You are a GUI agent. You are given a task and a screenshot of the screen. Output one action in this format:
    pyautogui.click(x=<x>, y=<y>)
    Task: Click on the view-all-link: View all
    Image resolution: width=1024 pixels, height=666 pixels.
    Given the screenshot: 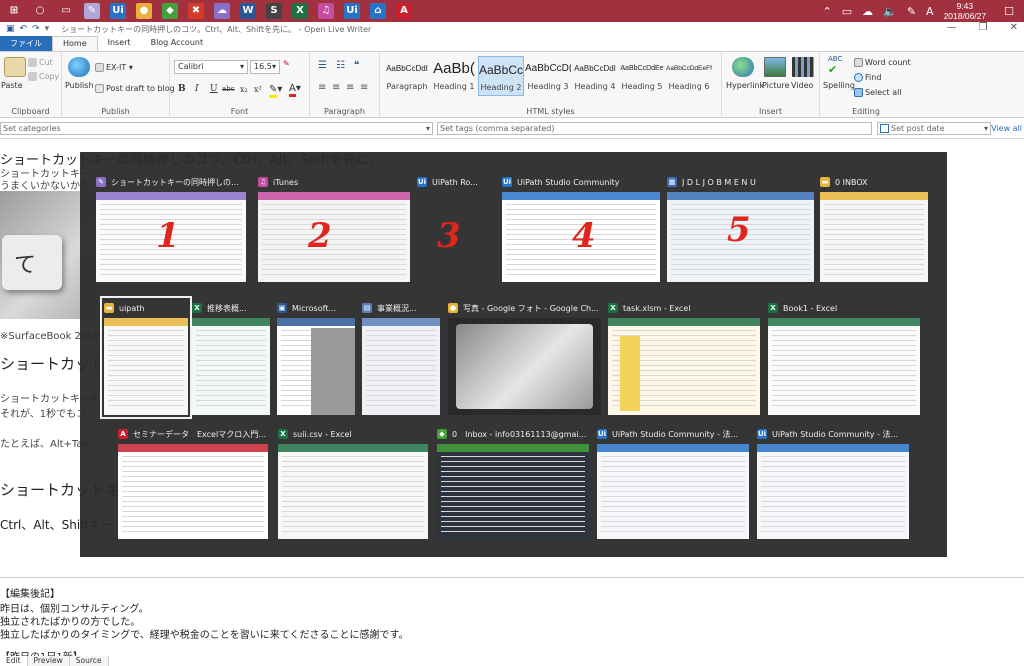 What is the action you would take?
    pyautogui.click(x=1006, y=128)
    